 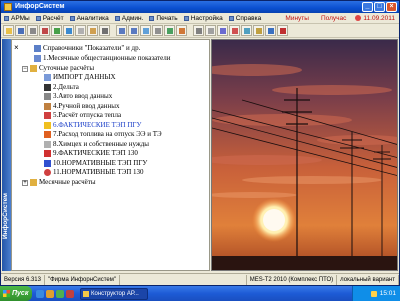 I want to click on help-icon, so click(x=231, y=18).